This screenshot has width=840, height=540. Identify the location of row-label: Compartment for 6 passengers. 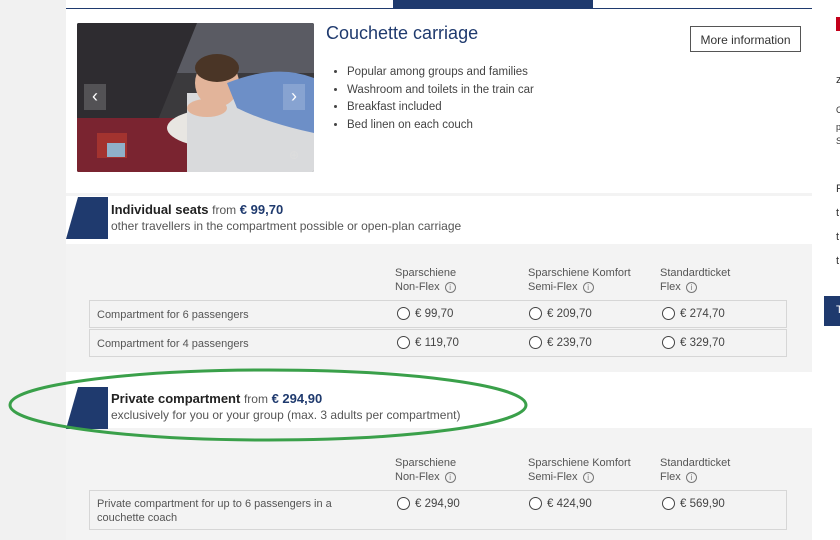
(173, 315).